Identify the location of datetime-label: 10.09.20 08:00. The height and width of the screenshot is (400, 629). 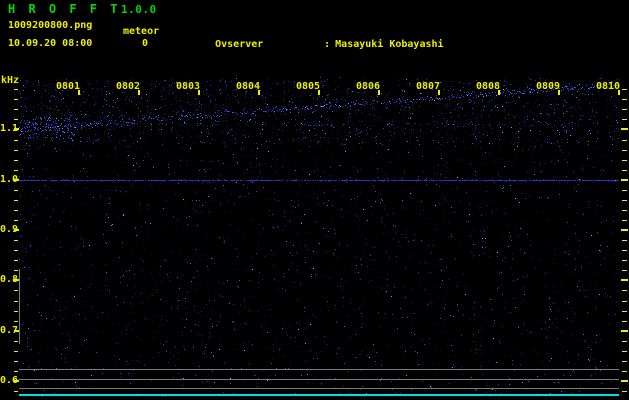
(50, 43).